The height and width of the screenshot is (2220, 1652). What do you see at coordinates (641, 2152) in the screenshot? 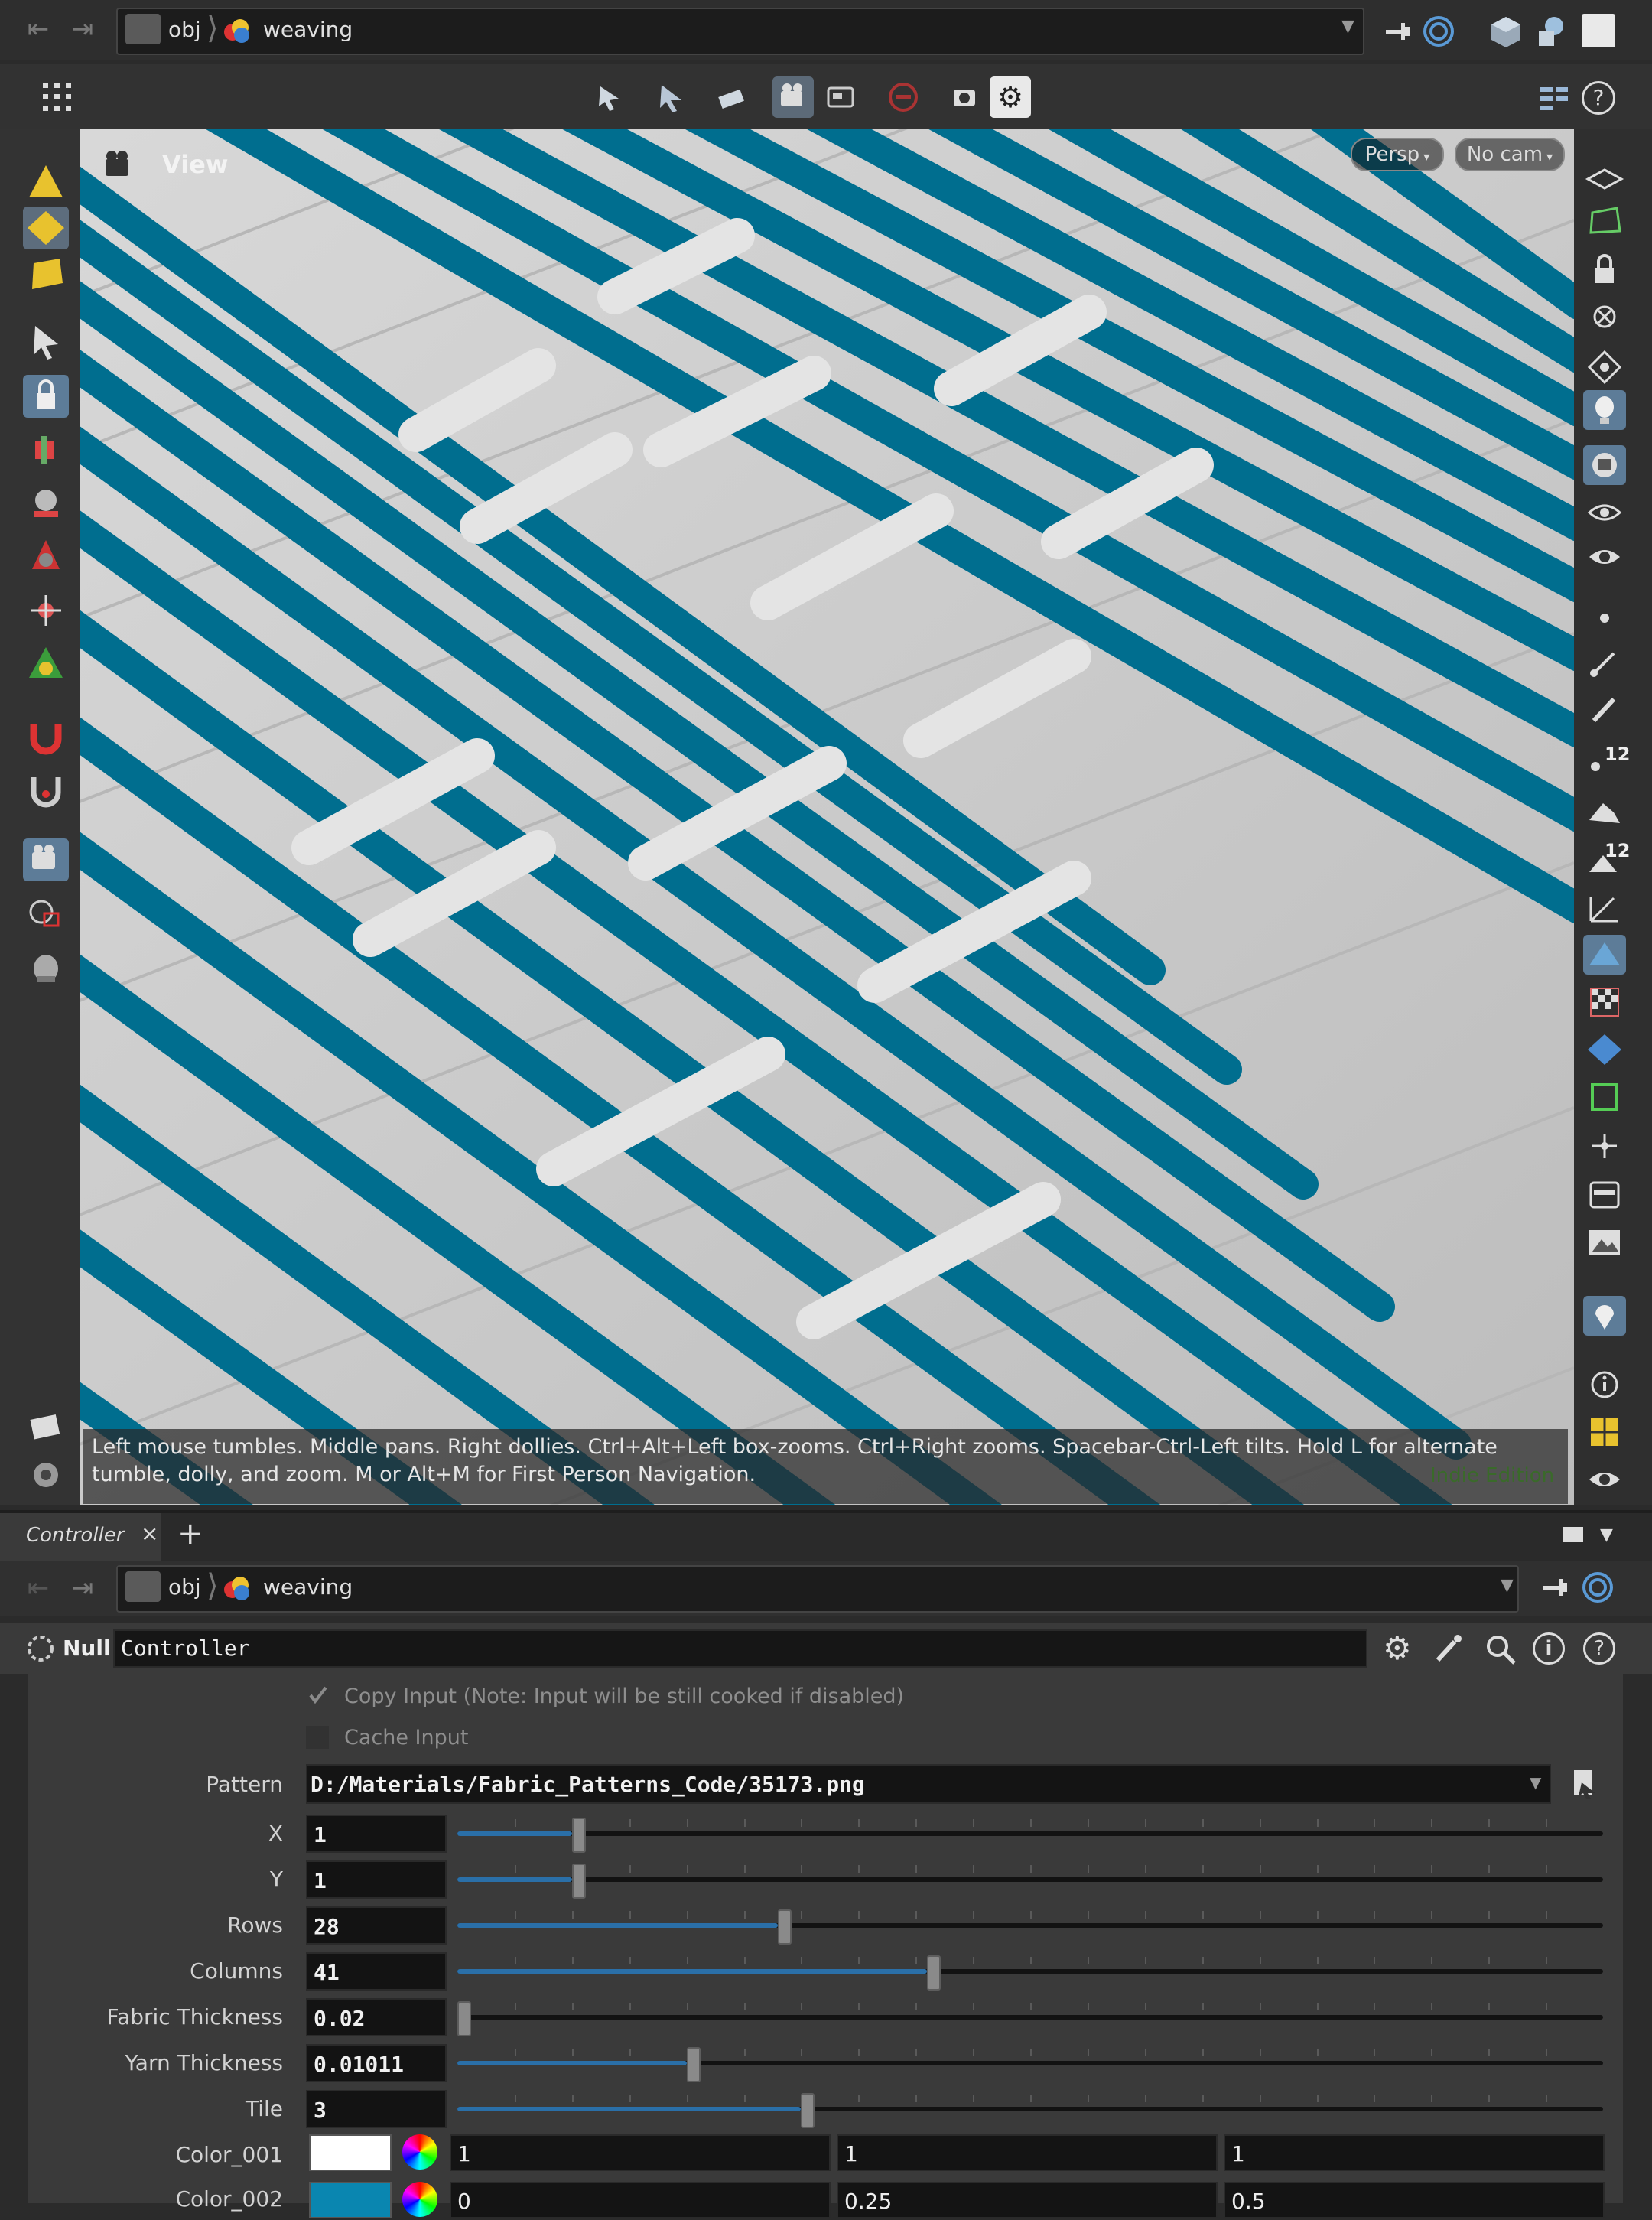
I see `color-001-r-field: 1` at bounding box center [641, 2152].